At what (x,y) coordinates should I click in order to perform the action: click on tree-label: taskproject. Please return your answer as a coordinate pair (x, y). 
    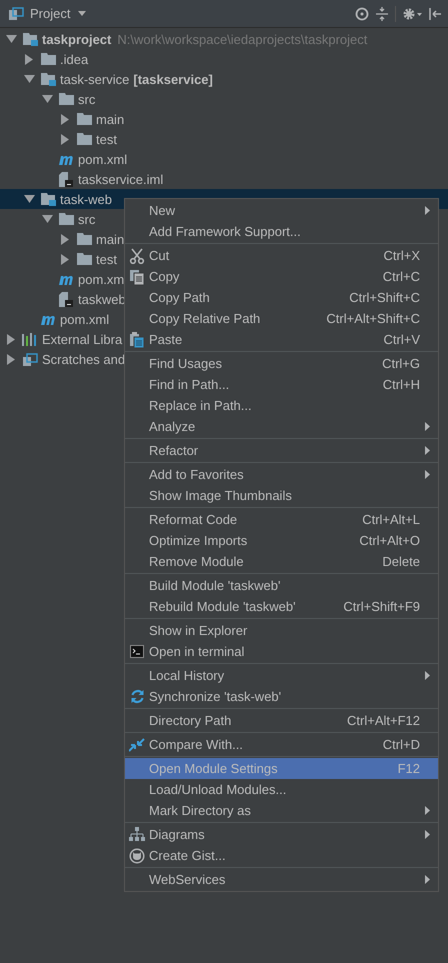
    Looking at the image, I should click on (77, 39).